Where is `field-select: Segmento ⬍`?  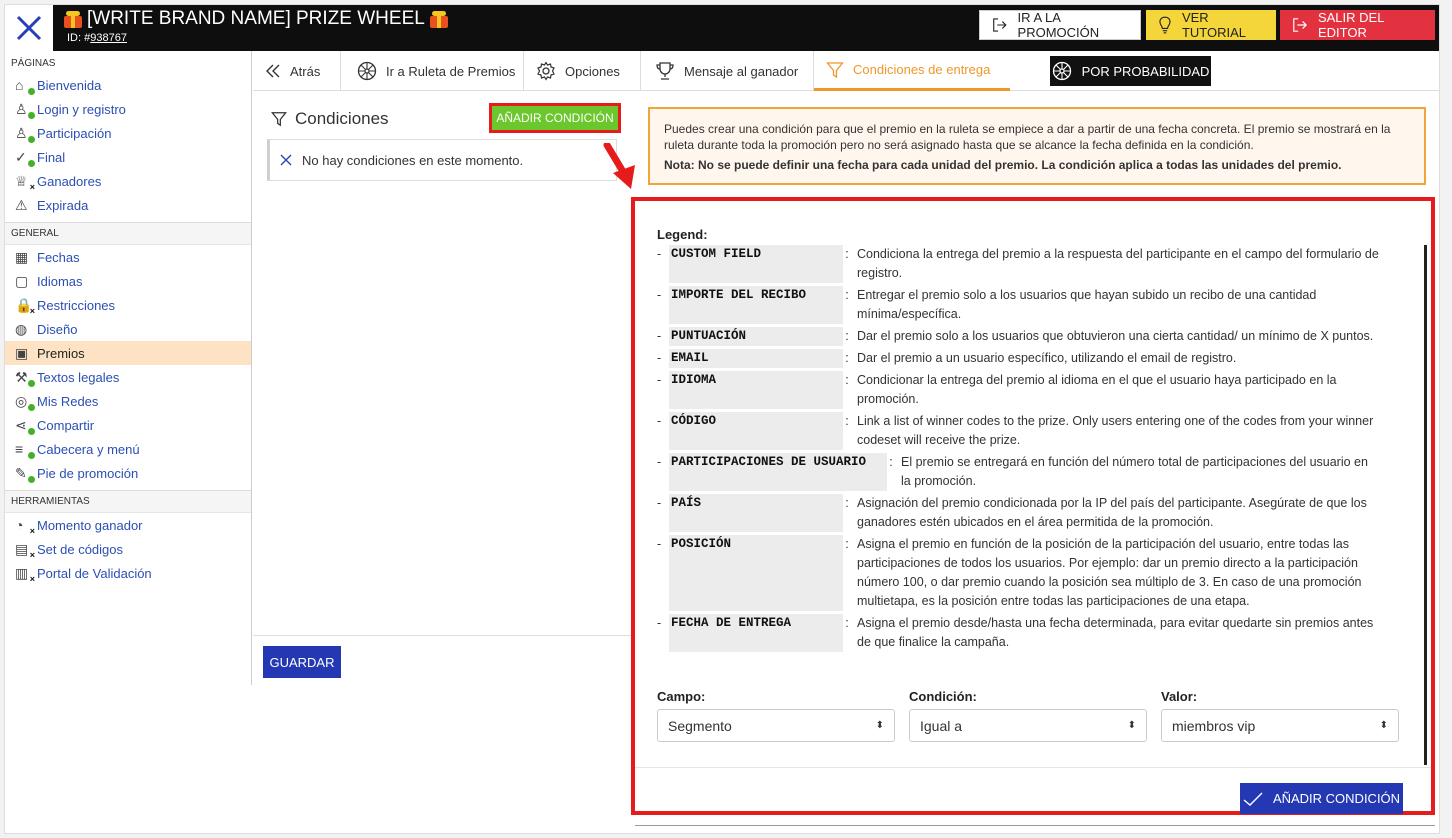
field-select: Segmento ⬍ is located at coordinates (776, 725).